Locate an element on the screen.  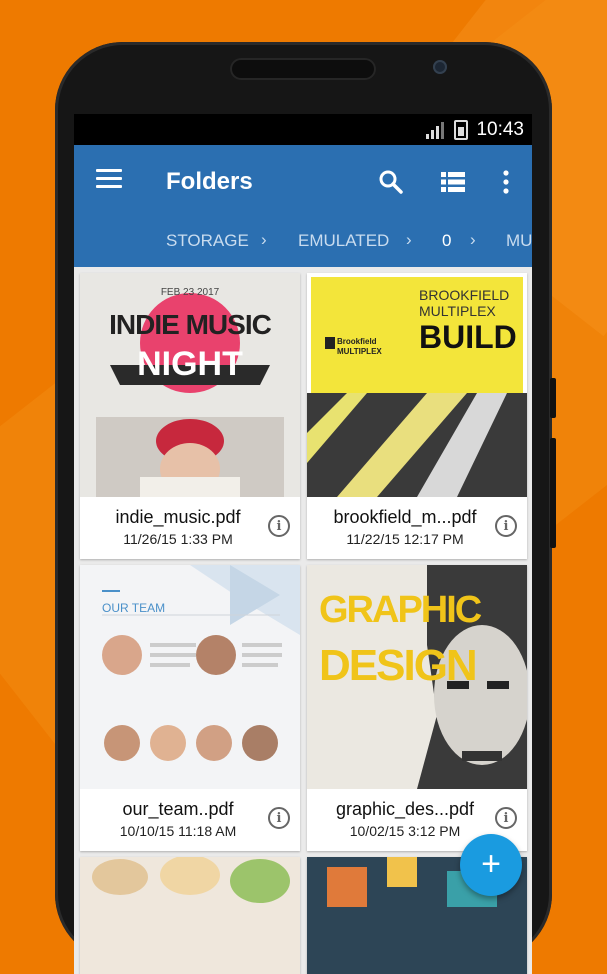
volume-button is located at coordinates (553, 493).